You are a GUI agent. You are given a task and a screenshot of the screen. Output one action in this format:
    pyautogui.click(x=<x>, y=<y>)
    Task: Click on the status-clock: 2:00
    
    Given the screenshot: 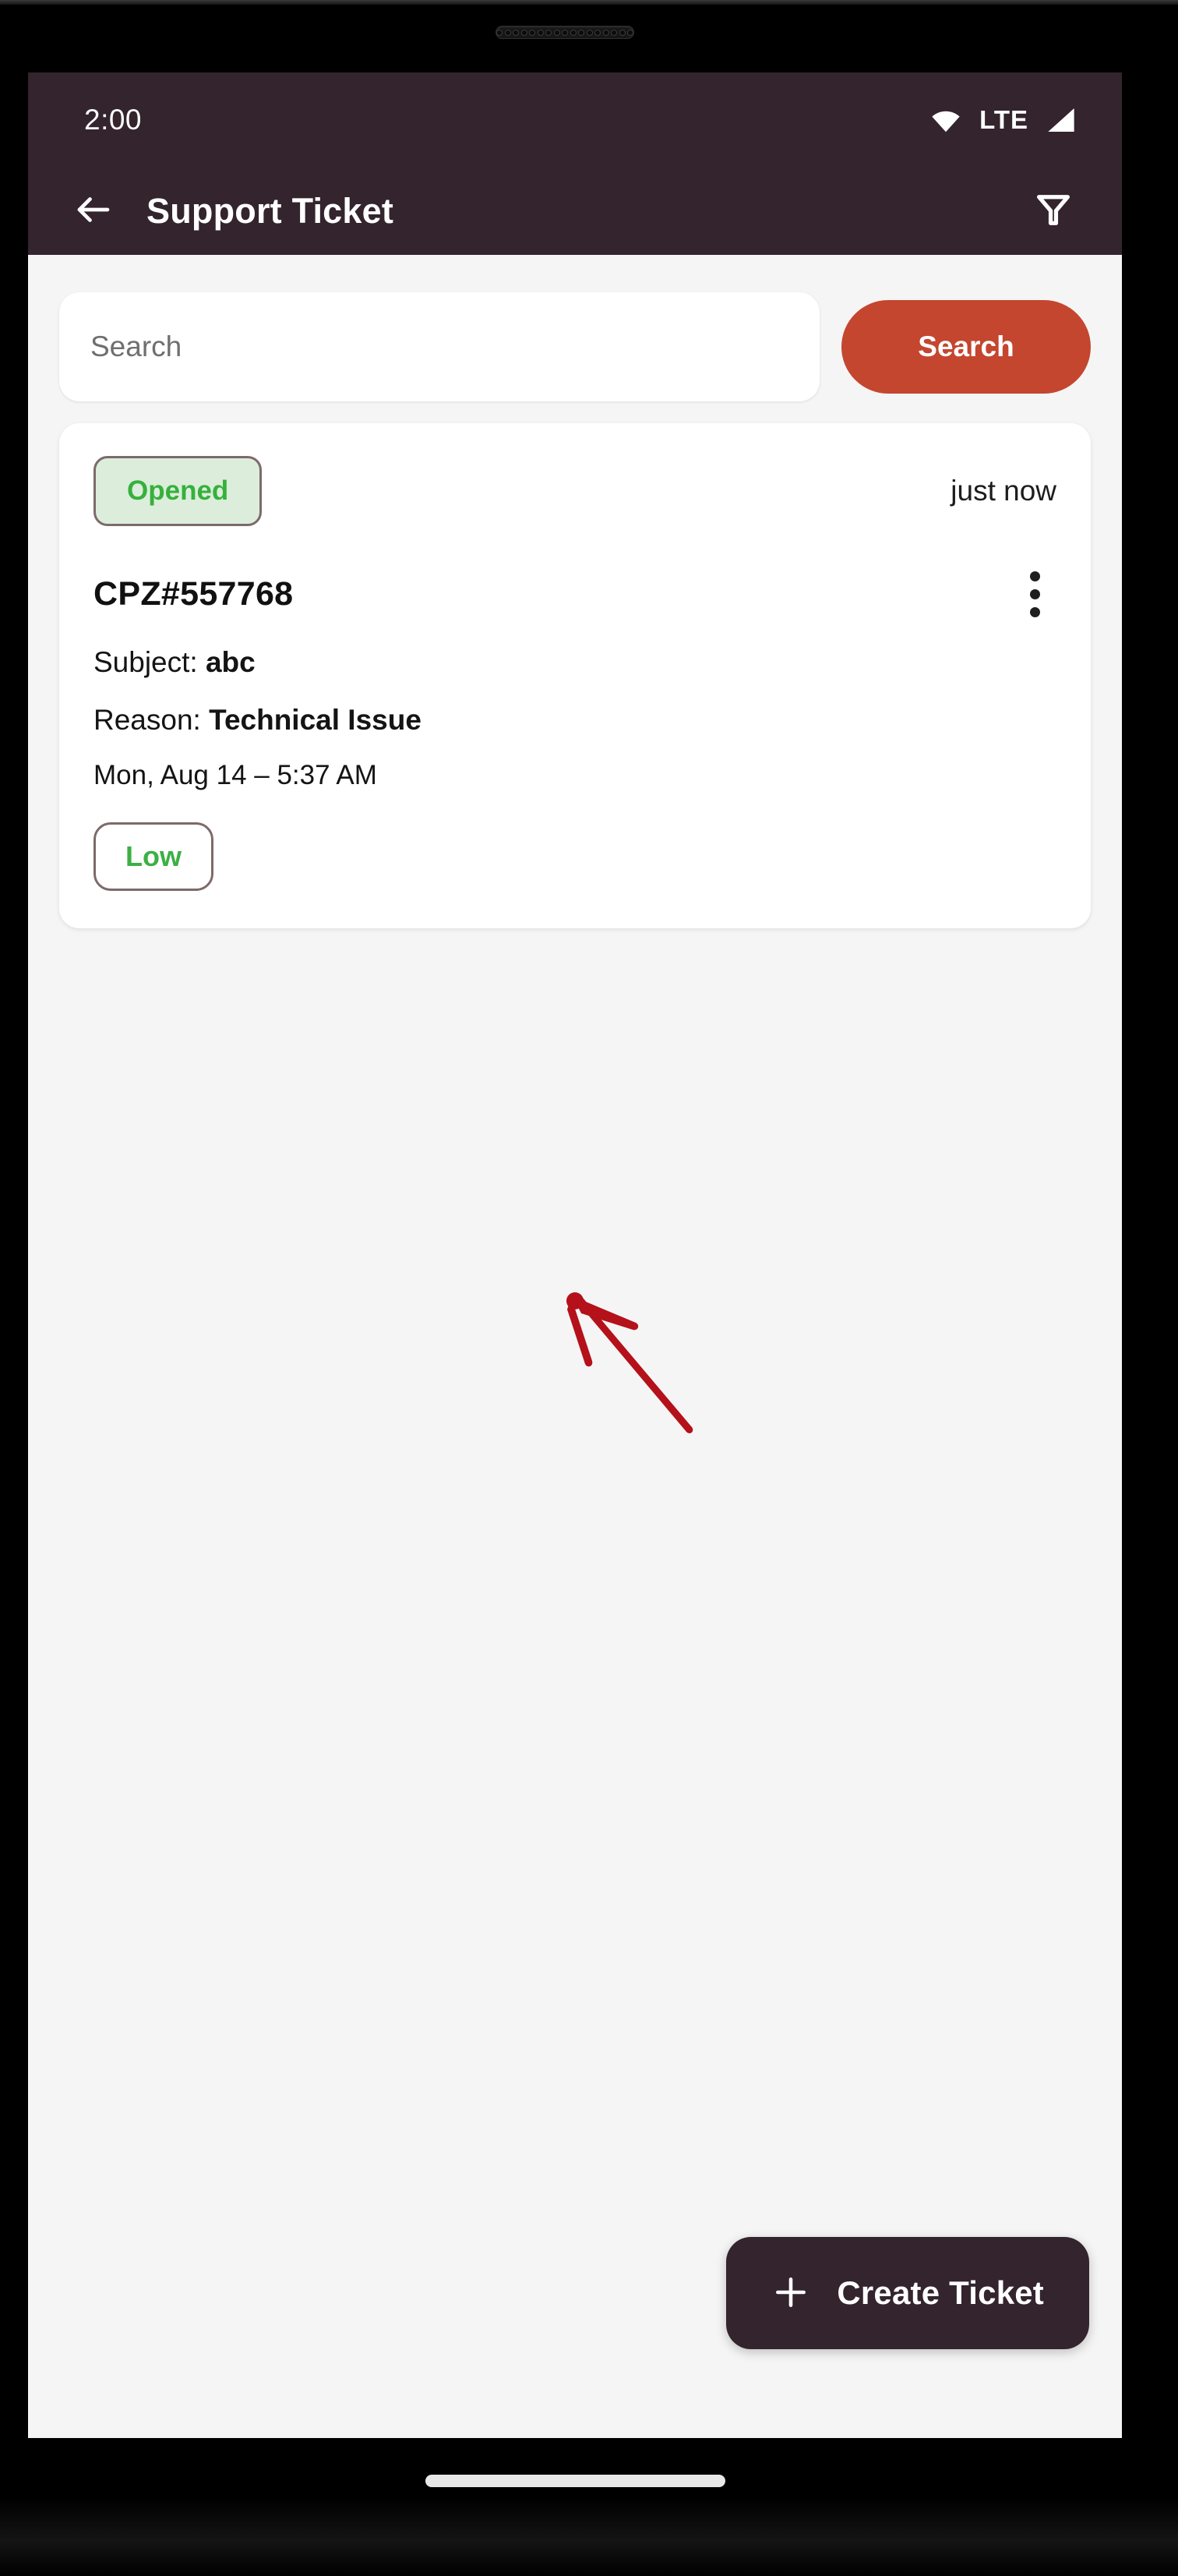 What is the action you would take?
    pyautogui.click(x=113, y=120)
    